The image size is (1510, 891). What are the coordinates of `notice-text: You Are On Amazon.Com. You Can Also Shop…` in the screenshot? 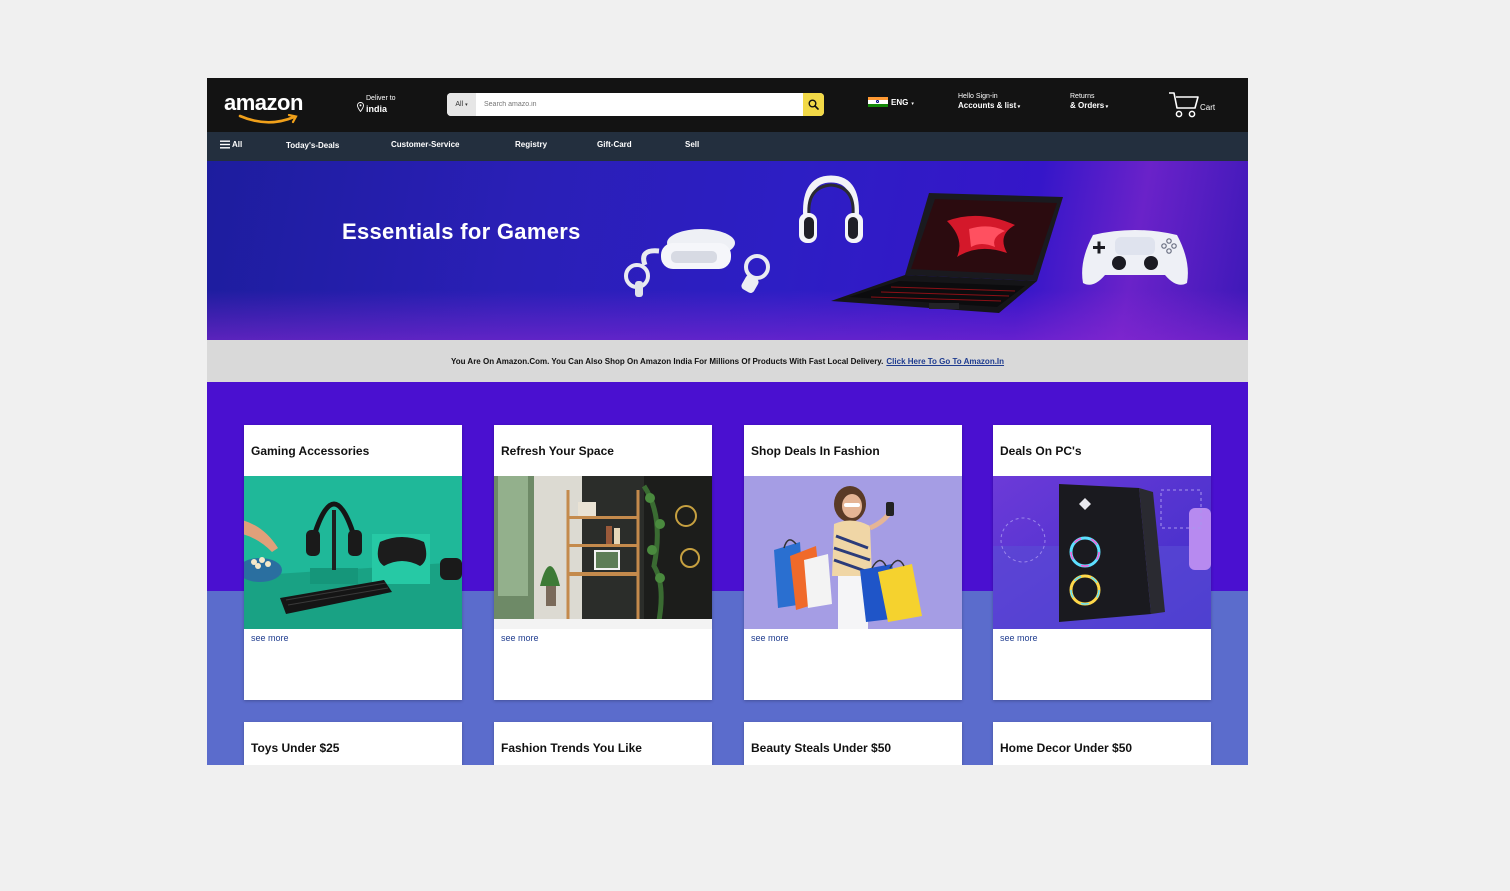 It's located at (667, 361).